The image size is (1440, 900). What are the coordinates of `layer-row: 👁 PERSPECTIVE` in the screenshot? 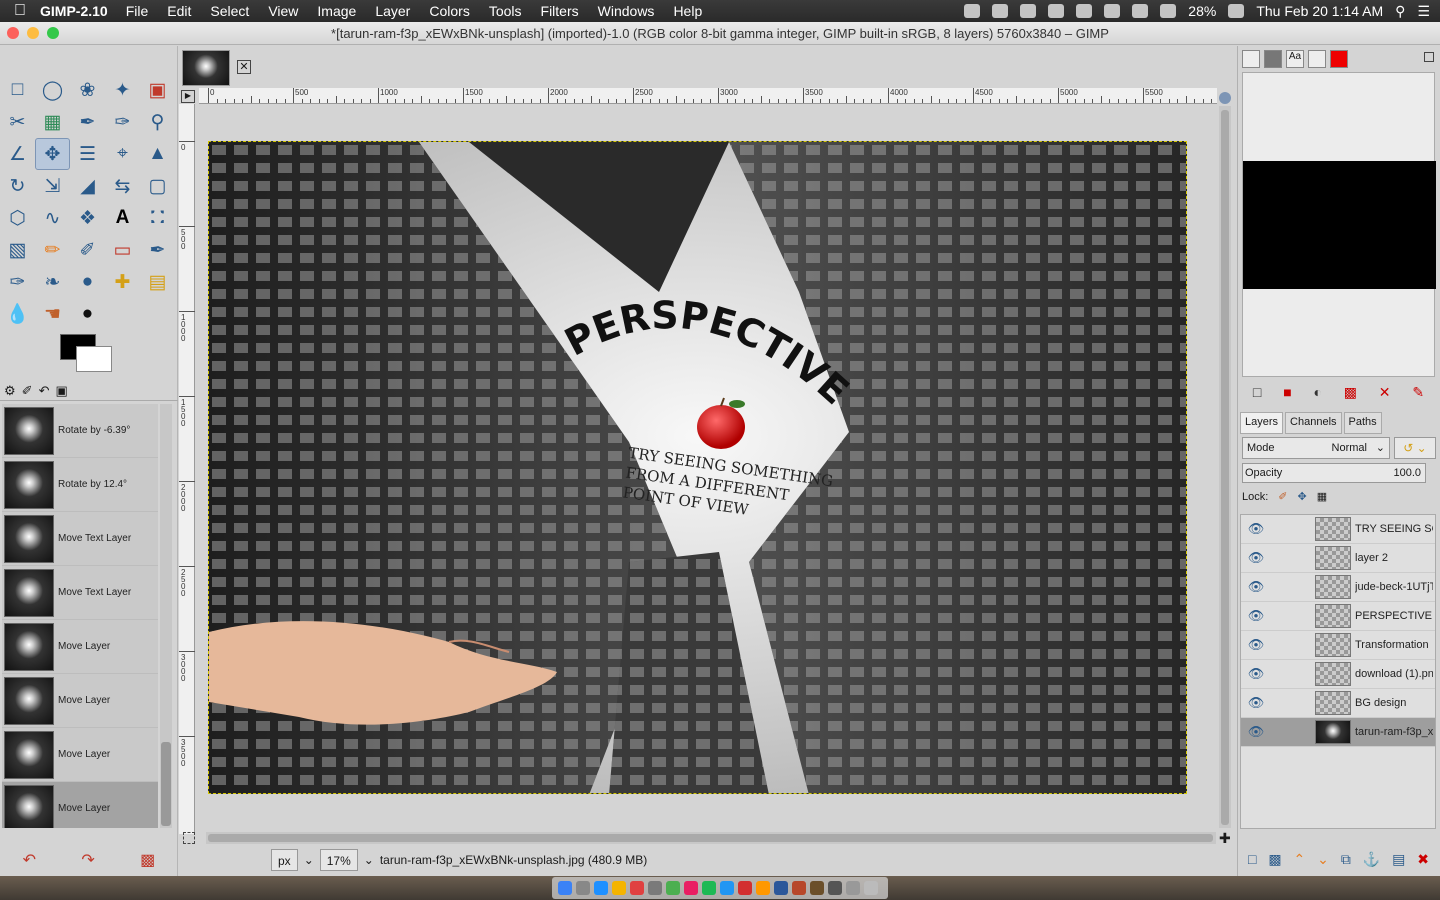 It's located at (1338, 616).